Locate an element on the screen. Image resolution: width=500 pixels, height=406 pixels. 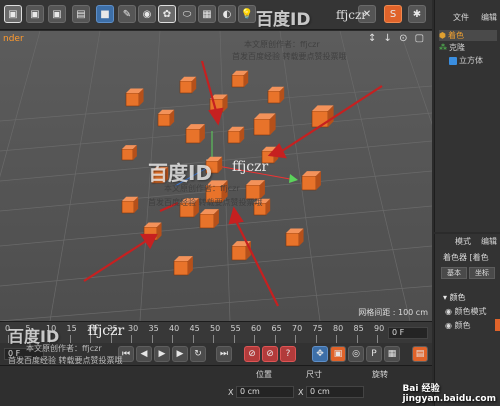
grid-spacing-readout: 网格间距 : 100 cm is located at coordinates (393, 312).